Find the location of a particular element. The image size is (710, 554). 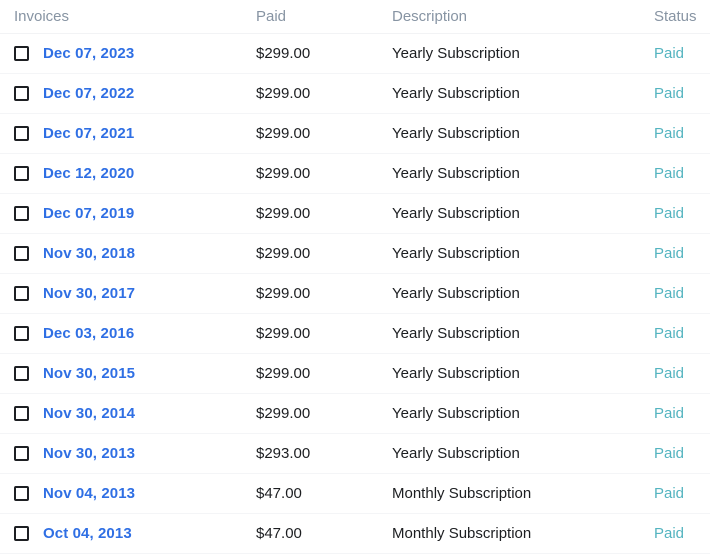

invoice-cell: Dec 07, 2021 is located at coordinates (128, 133).